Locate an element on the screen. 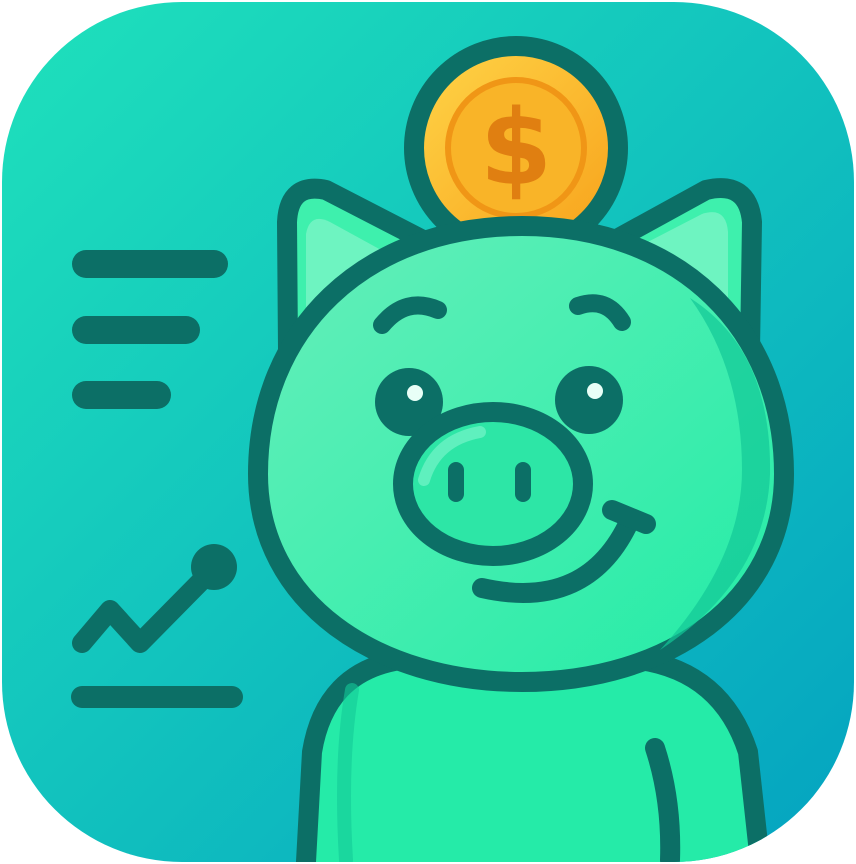 The height and width of the screenshot is (864, 856). trend-chart-dot is located at coordinates (214, 567).